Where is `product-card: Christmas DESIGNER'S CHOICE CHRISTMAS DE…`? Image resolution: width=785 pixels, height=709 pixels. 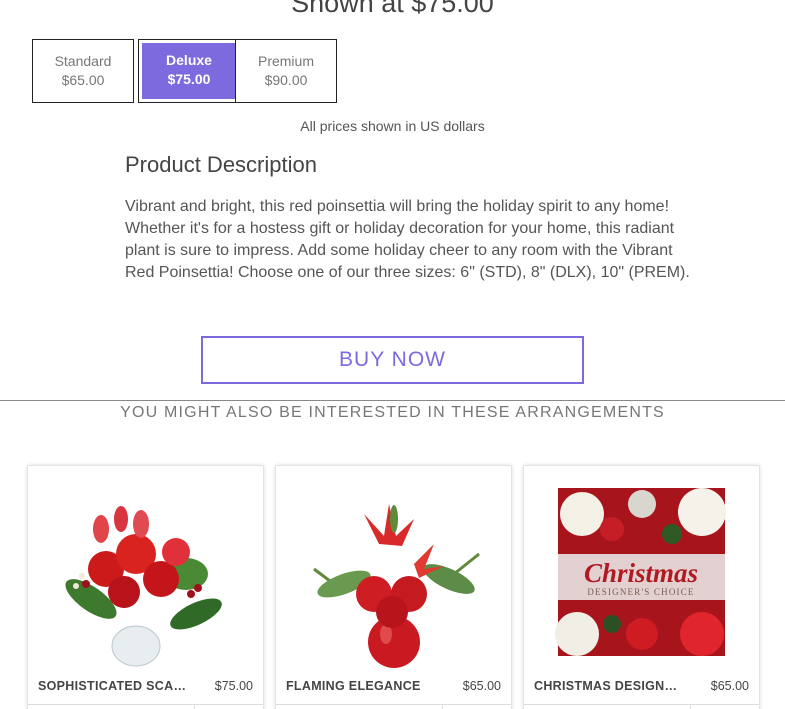 product-card: Christmas DESIGNER'S CHOICE CHRISTMAS DE… is located at coordinates (641, 587).